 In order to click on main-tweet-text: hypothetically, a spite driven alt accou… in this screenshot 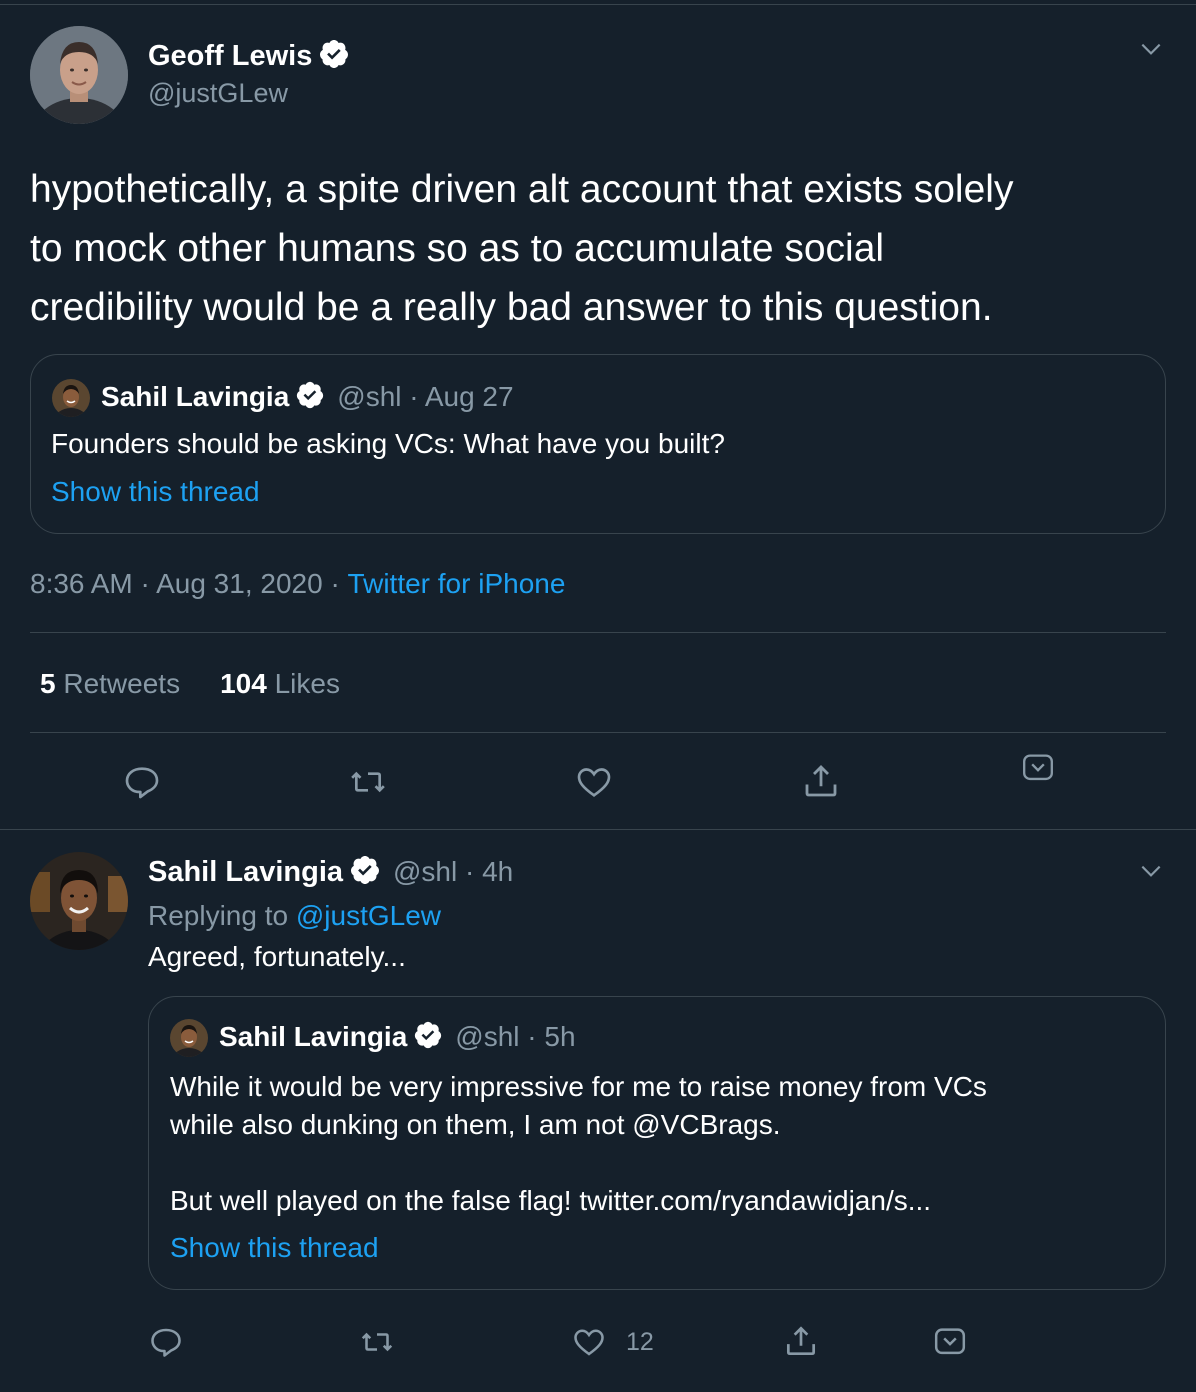, I will do `click(605, 248)`.